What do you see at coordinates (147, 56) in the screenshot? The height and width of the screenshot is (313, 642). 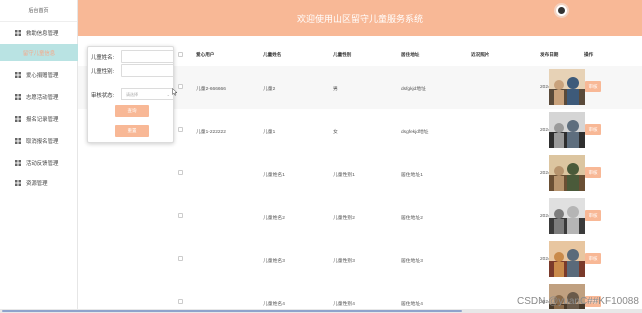 I see `child-name-input` at bounding box center [147, 56].